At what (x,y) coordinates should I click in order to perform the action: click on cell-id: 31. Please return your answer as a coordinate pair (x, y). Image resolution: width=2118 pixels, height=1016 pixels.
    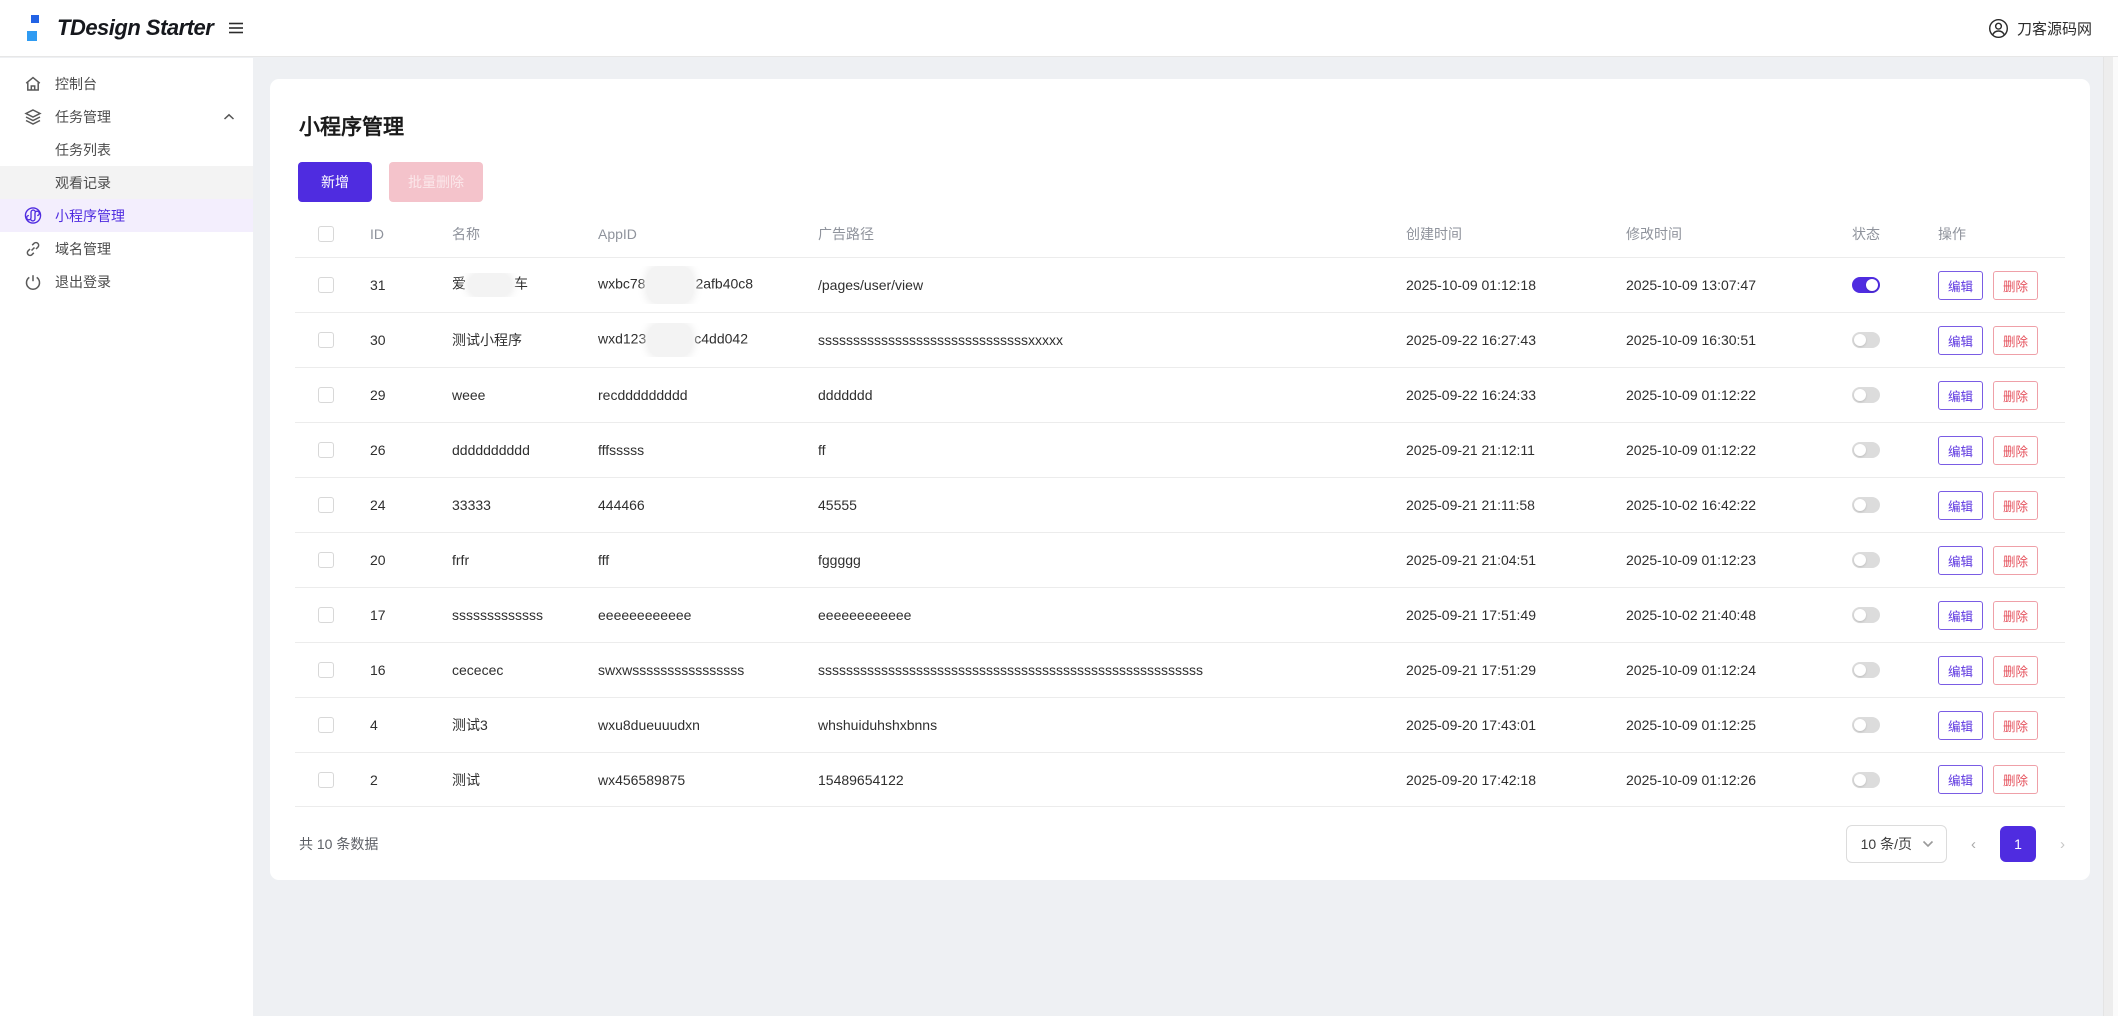
    Looking at the image, I should click on (378, 285).